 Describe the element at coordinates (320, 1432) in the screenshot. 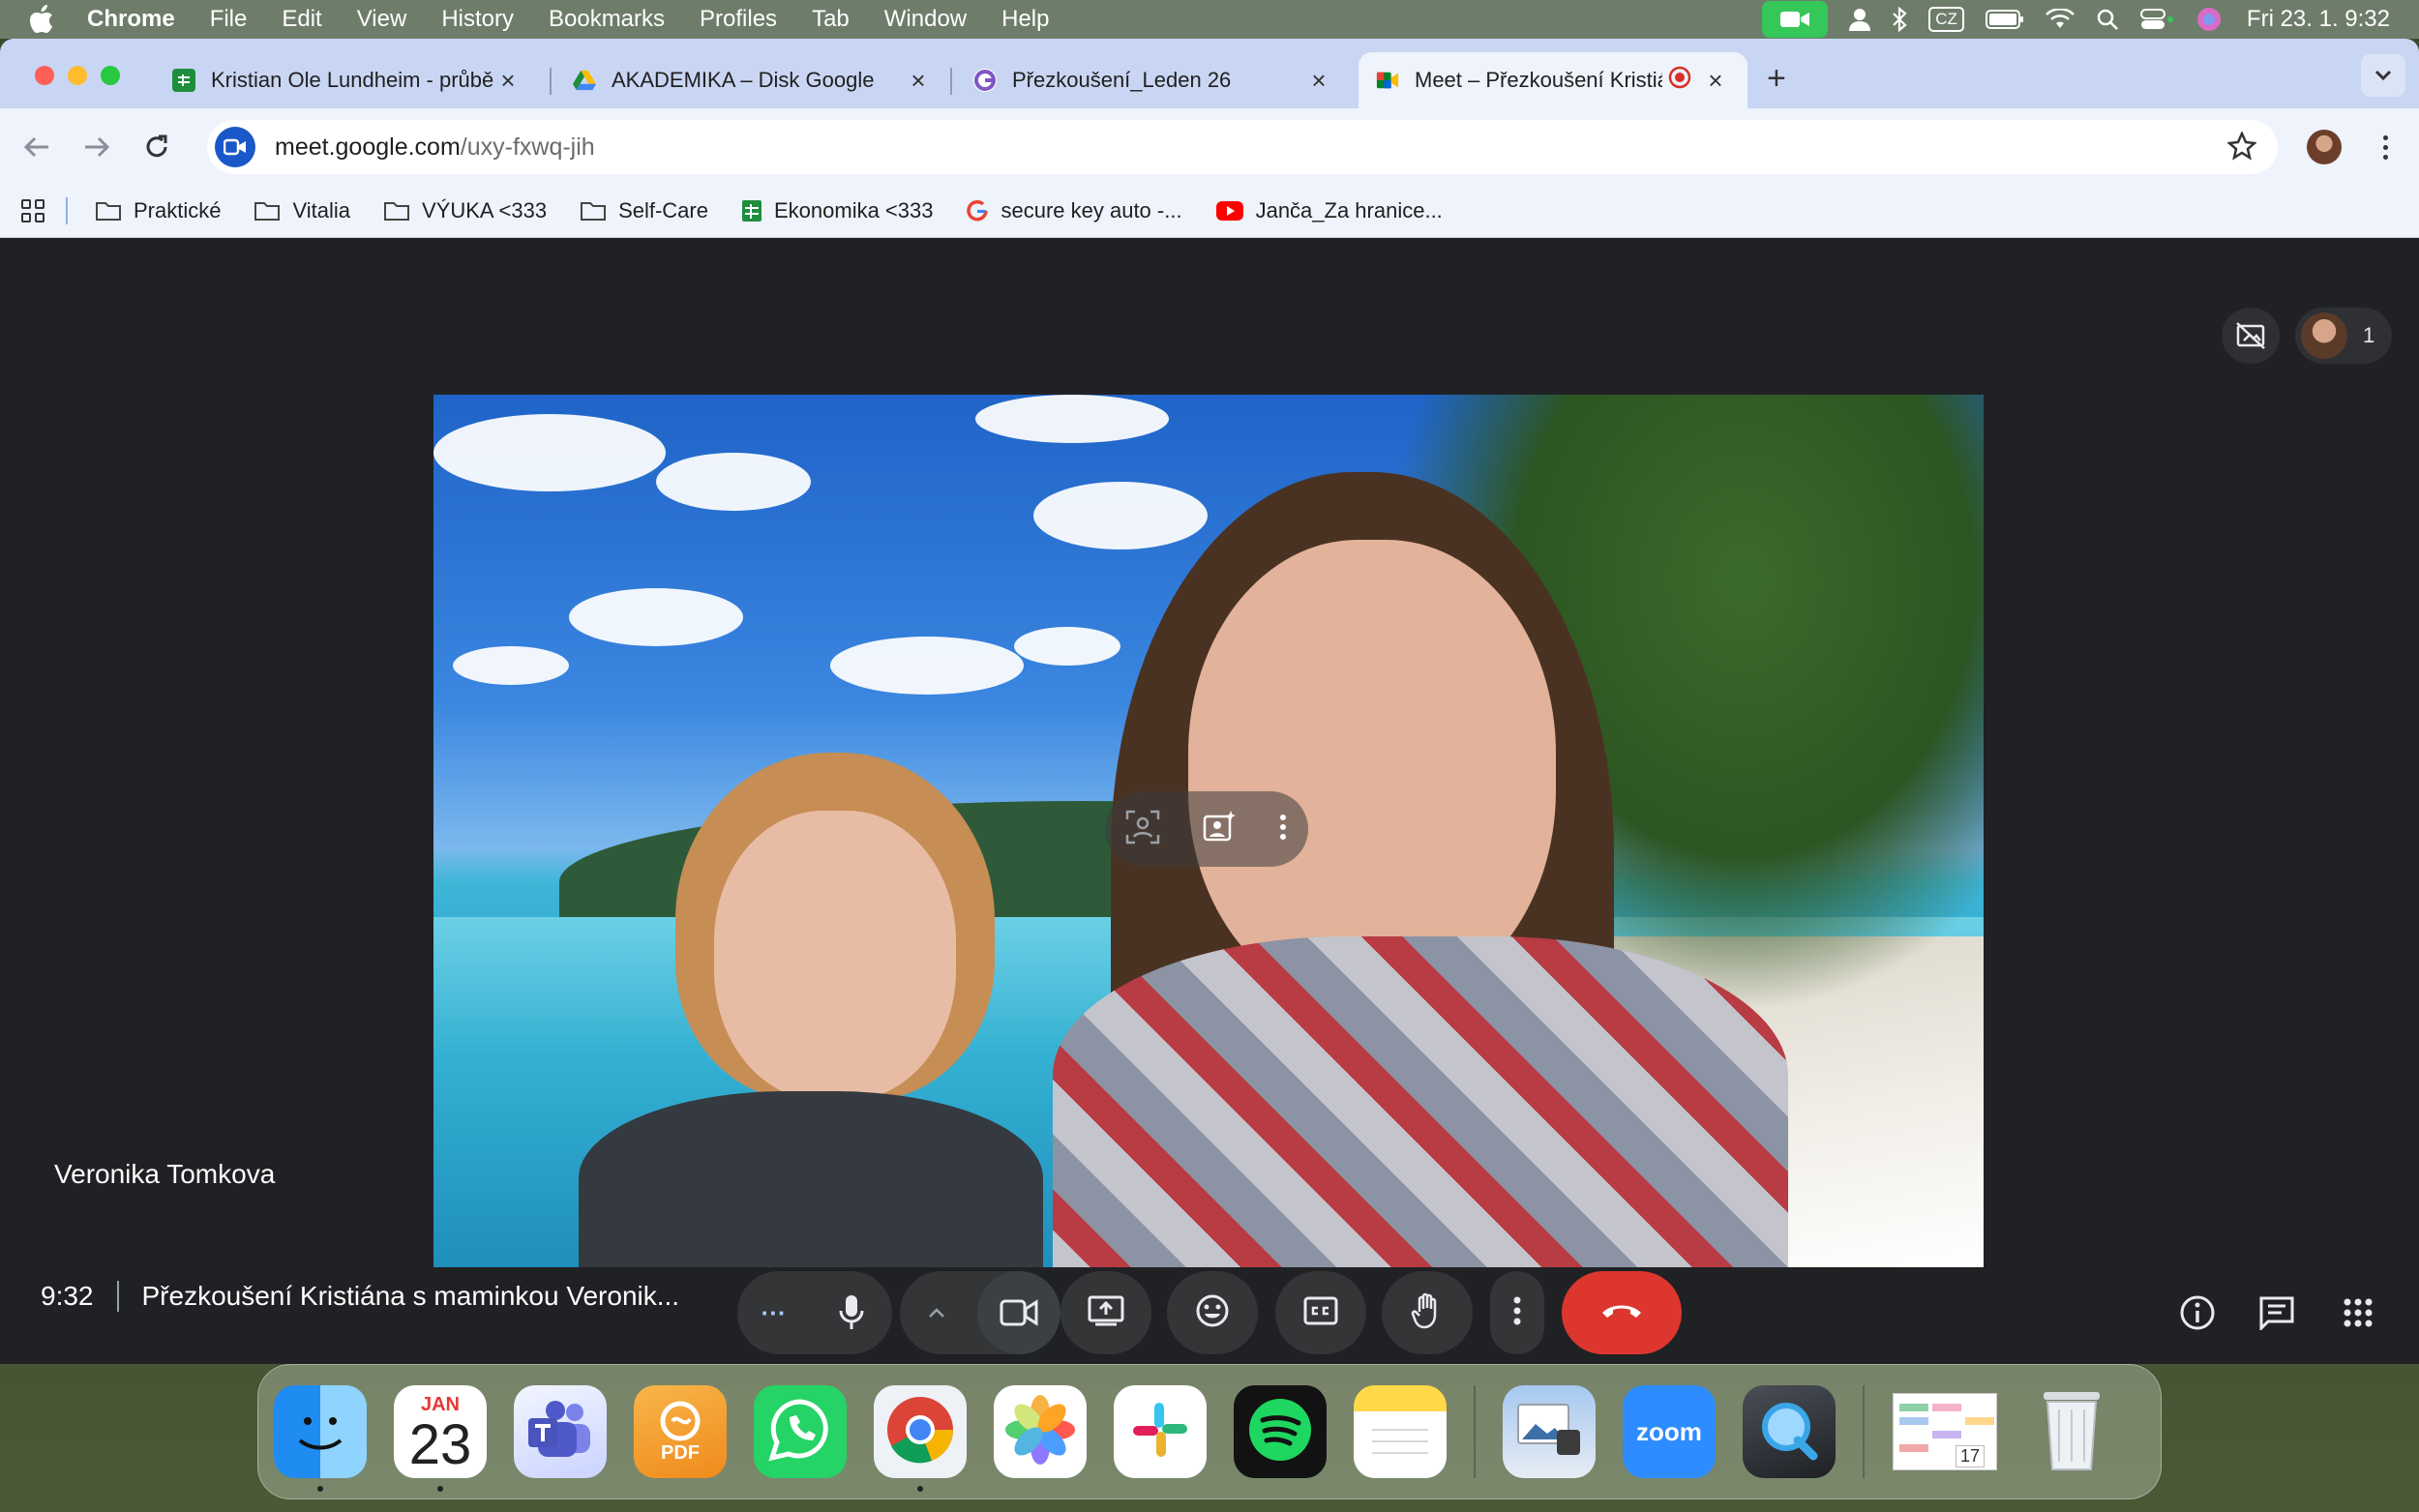

I see `finder-icon` at that location.